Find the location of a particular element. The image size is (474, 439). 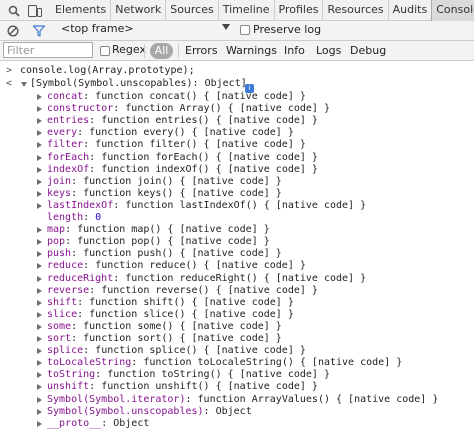

tab-resources: Resources is located at coordinates (354, 10).